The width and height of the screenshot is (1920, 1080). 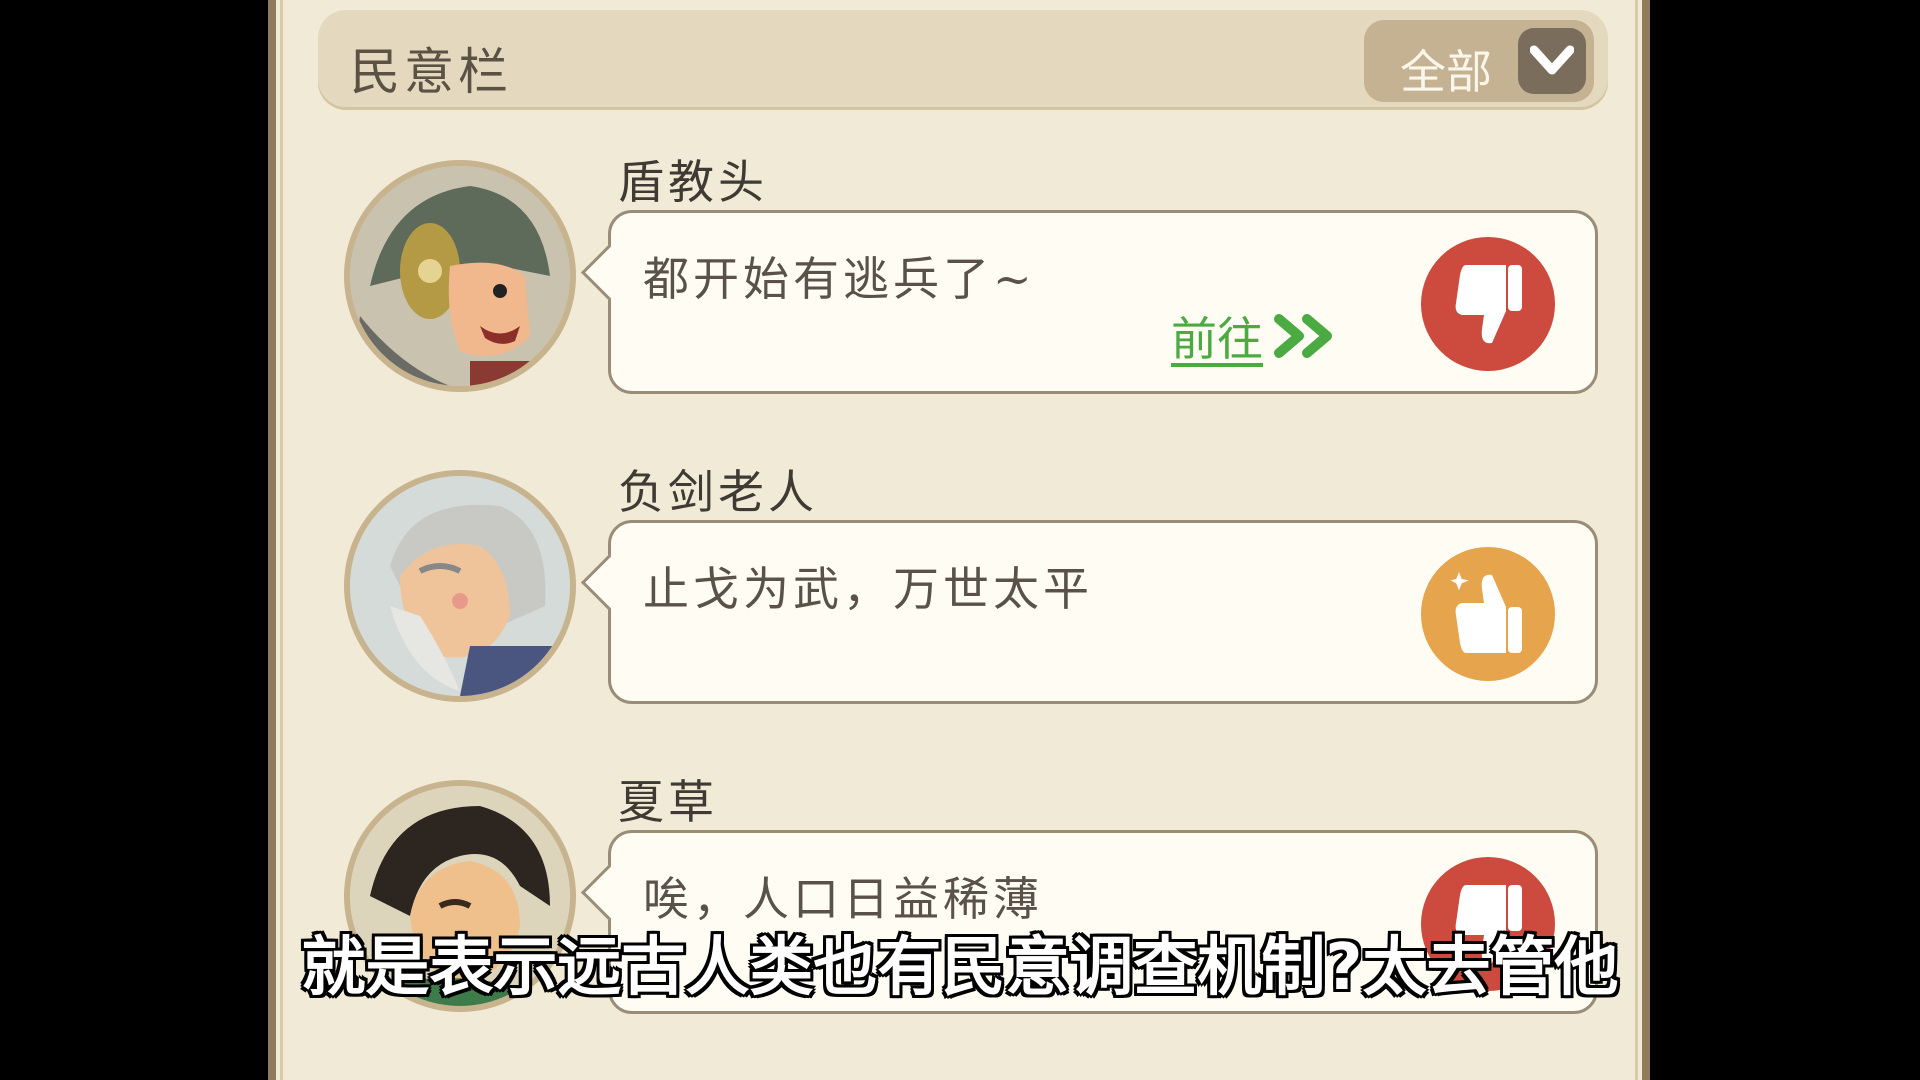 What do you see at coordinates (1446, 72) in the screenshot?
I see `filter-label: 全部` at bounding box center [1446, 72].